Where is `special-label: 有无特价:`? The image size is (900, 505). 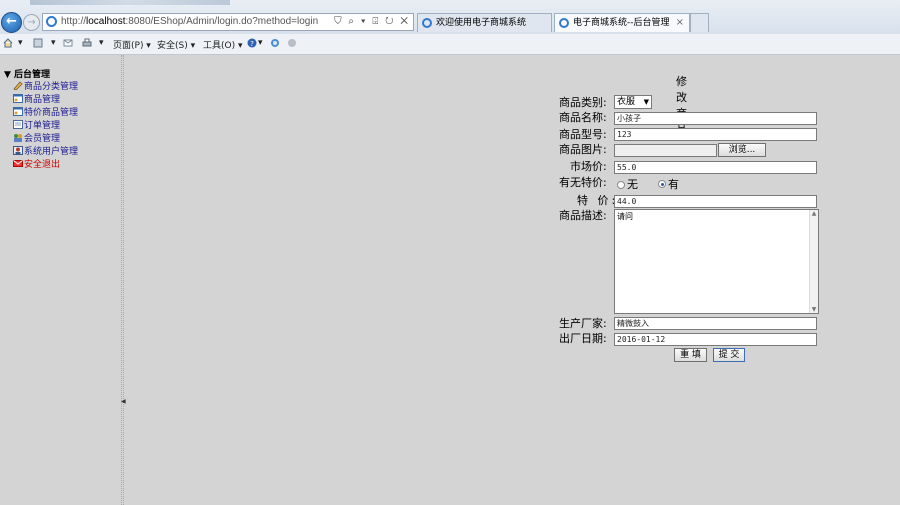 special-label: 有无特价: is located at coordinates (583, 182).